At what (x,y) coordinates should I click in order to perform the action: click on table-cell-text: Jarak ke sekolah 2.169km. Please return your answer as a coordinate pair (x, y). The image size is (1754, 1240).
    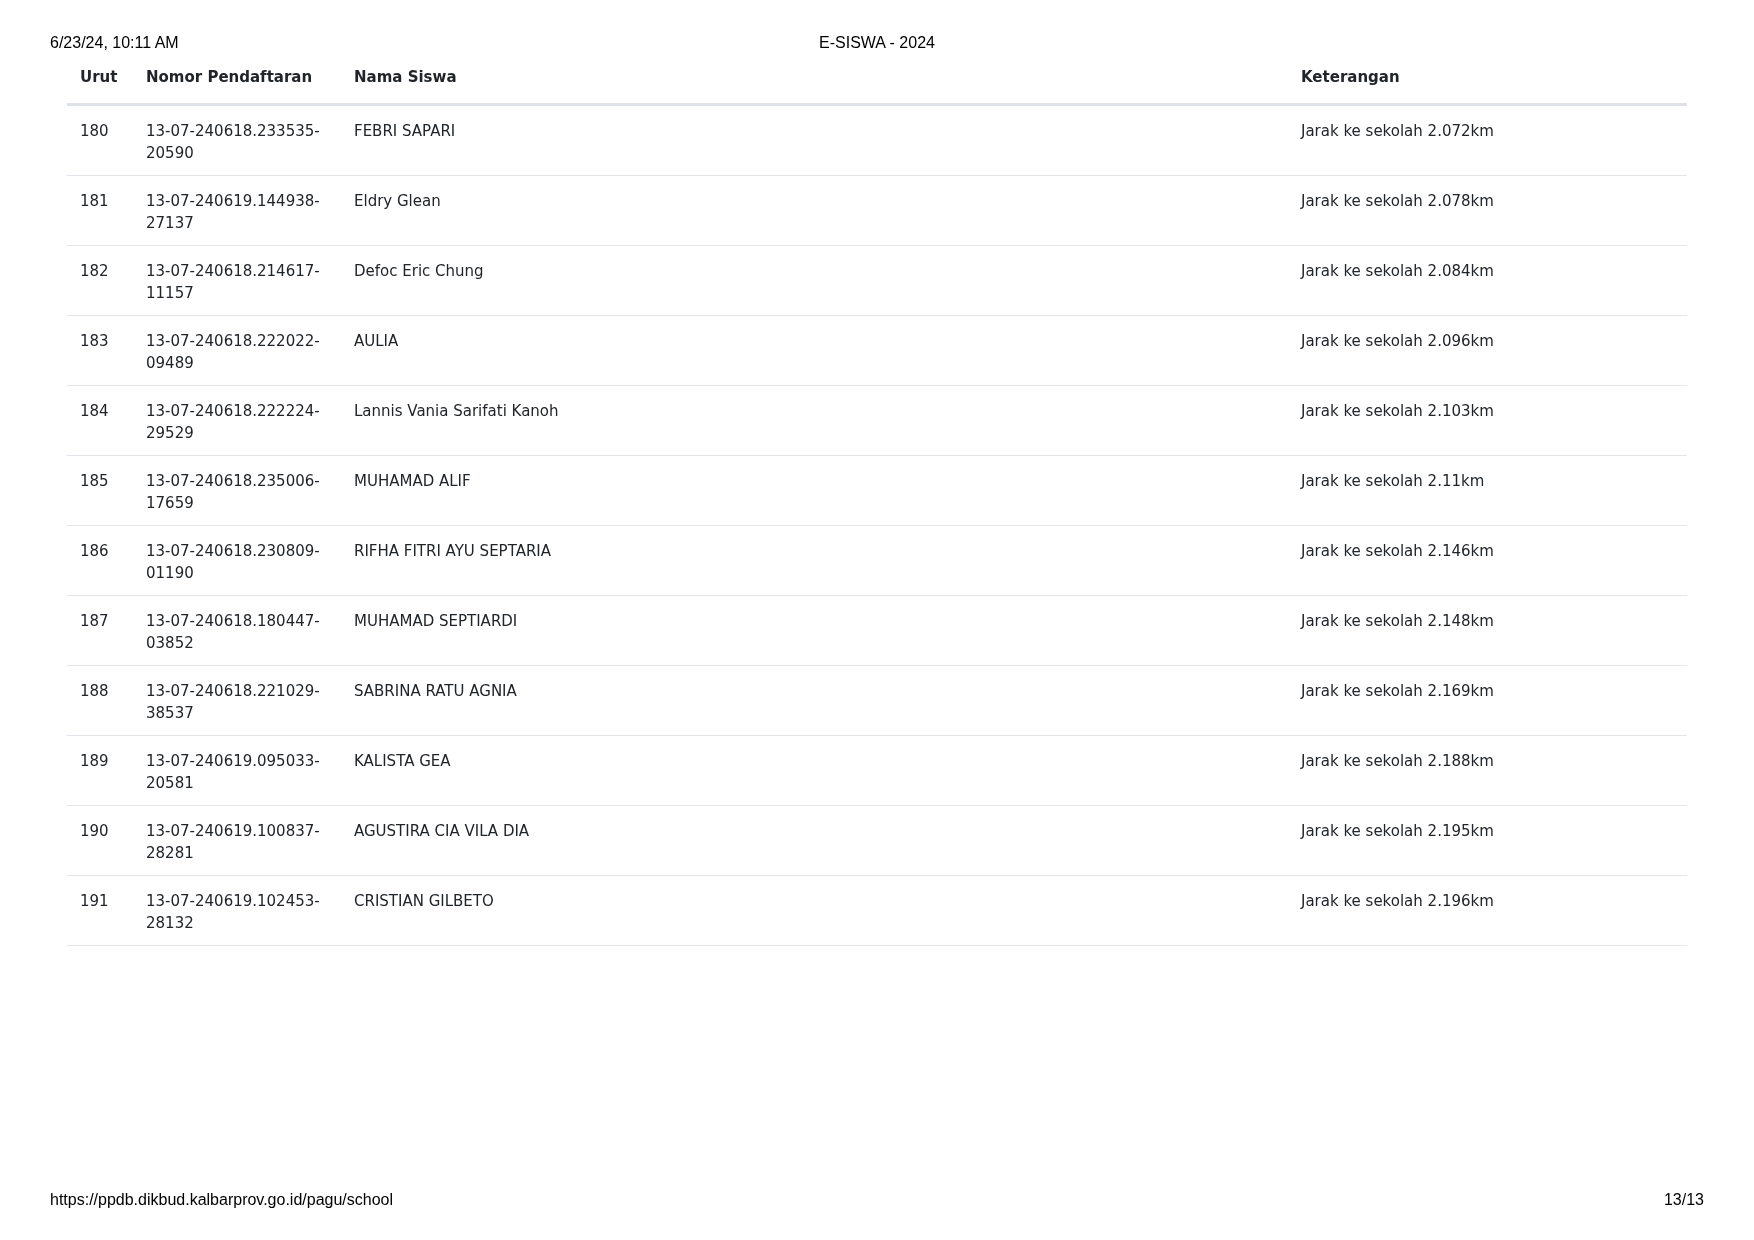
    Looking at the image, I should click on (1397, 691).